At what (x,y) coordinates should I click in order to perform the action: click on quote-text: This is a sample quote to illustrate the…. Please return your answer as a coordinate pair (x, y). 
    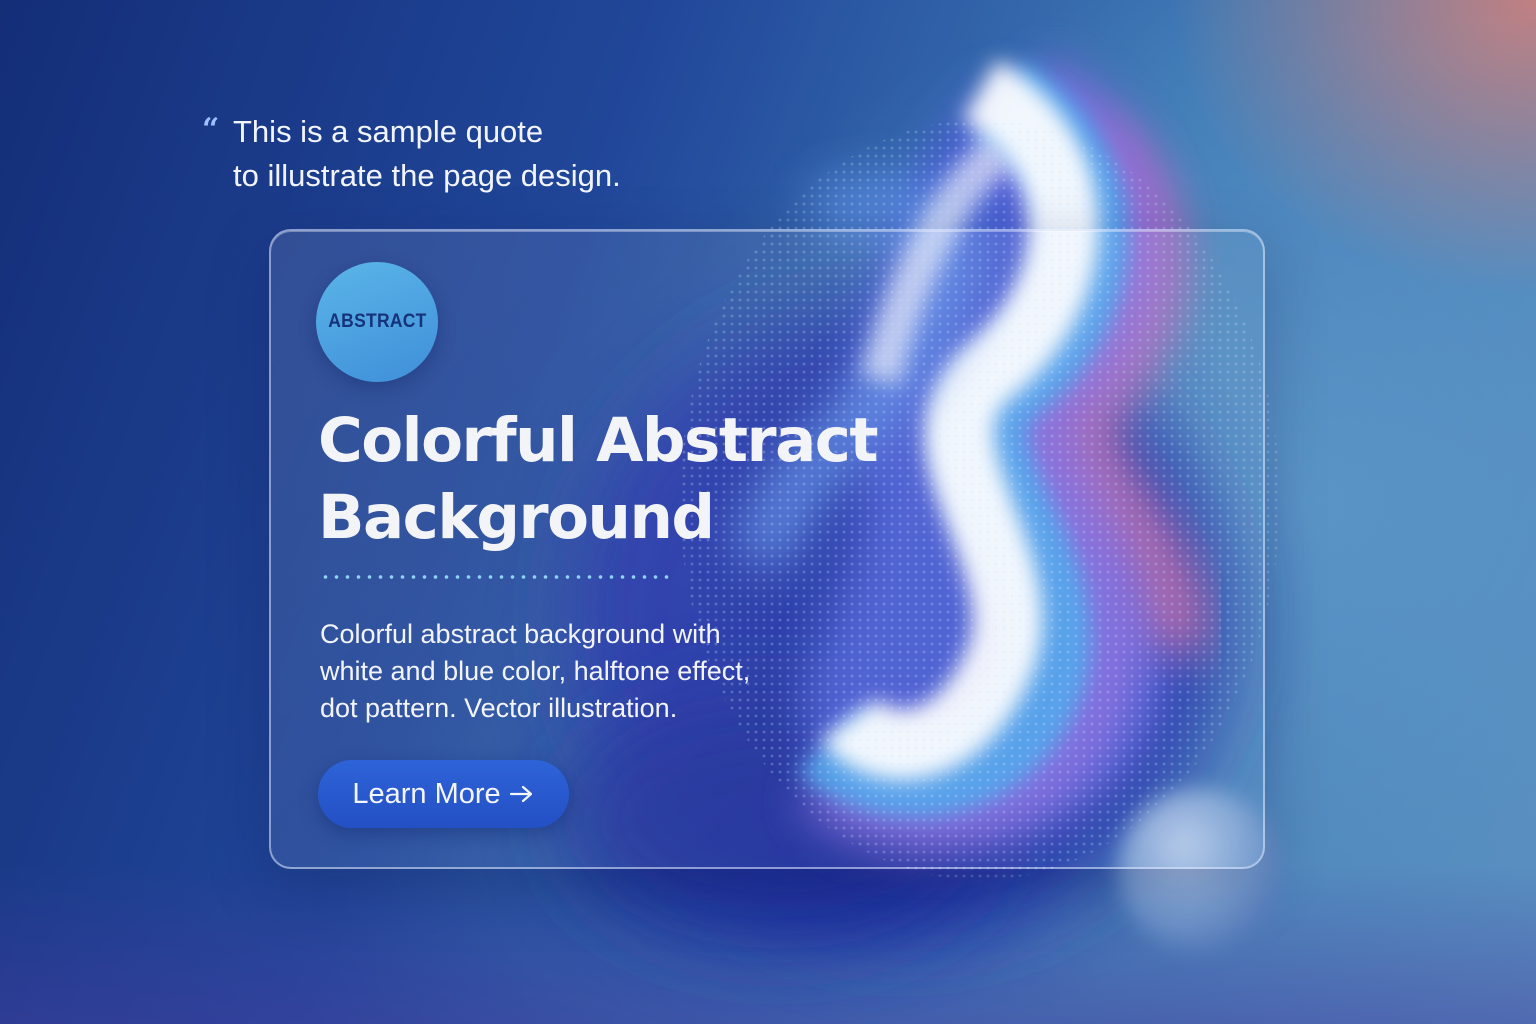
    Looking at the image, I should click on (427, 153).